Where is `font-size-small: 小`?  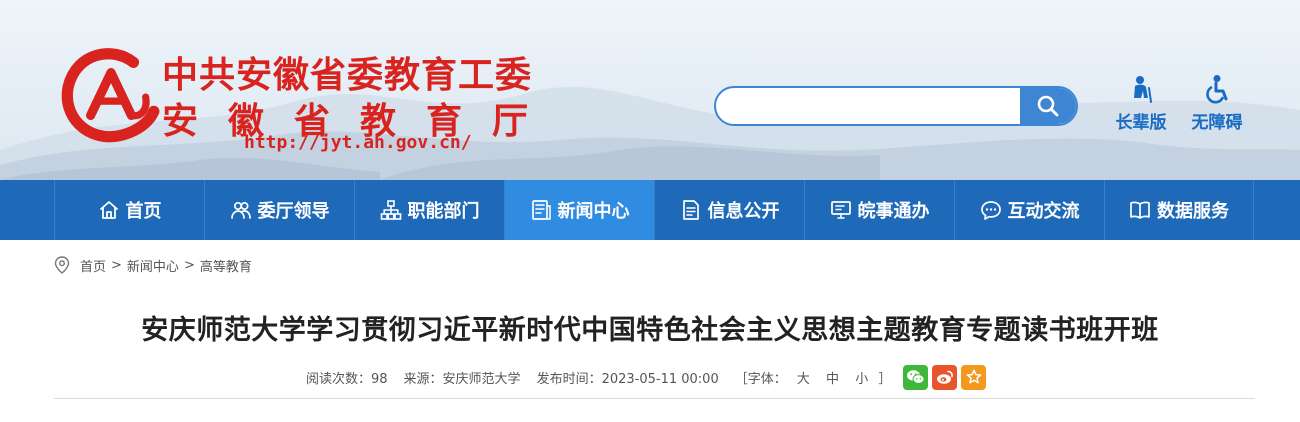
font-size-small: 小 is located at coordinates (861, 379).